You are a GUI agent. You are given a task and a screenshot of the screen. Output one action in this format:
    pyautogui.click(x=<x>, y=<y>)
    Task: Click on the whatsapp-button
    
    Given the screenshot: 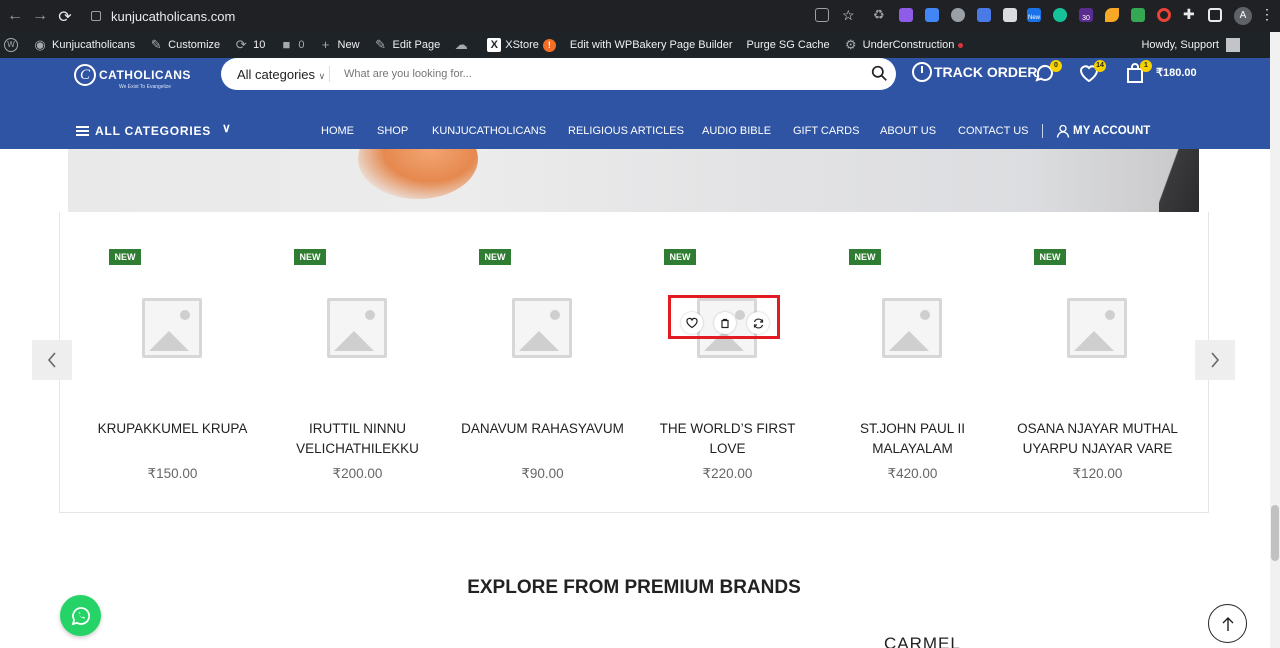 What is the action you would take?
    pyautogui.click(x=80, y=615)
    